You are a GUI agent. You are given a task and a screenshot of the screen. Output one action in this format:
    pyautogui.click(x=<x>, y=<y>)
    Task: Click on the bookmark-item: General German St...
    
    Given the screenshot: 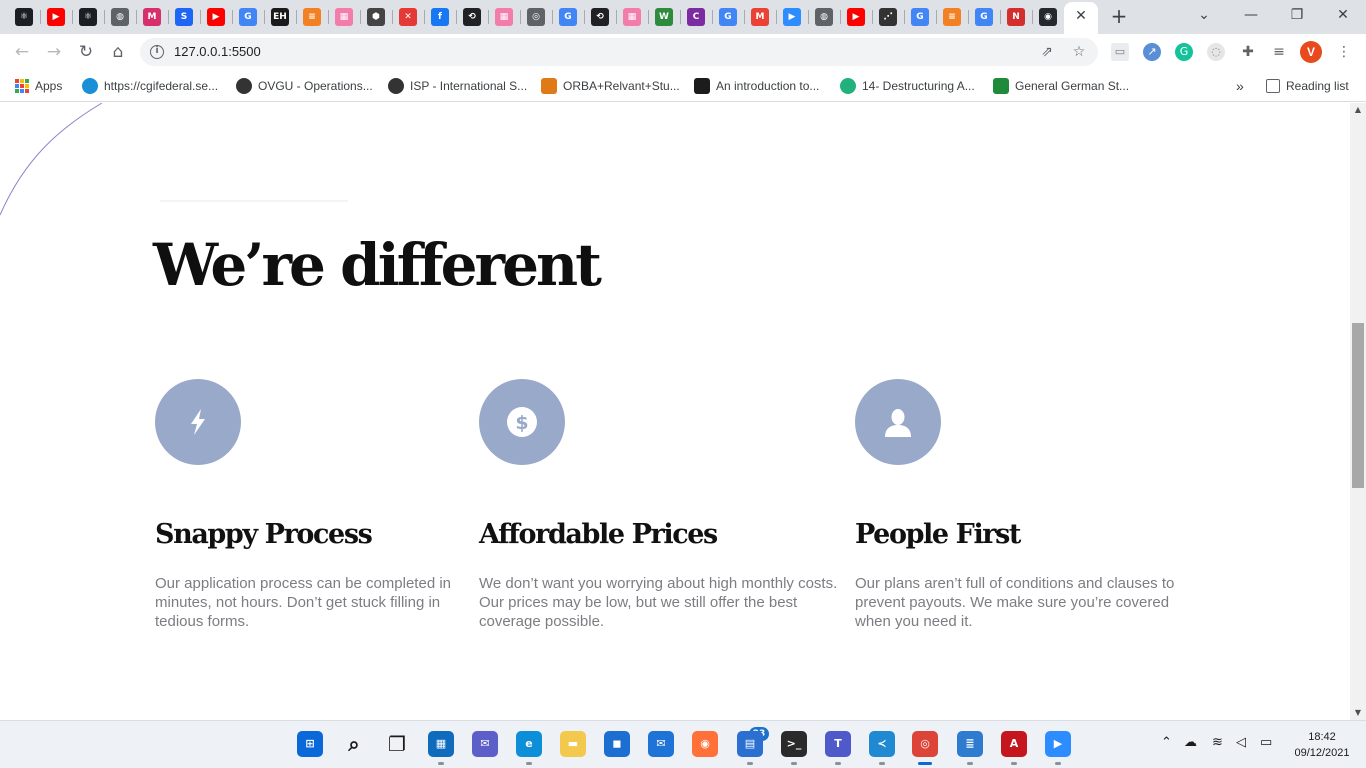 What is the action you would take?
    pyautogui.click(x=1061, y=86)
    